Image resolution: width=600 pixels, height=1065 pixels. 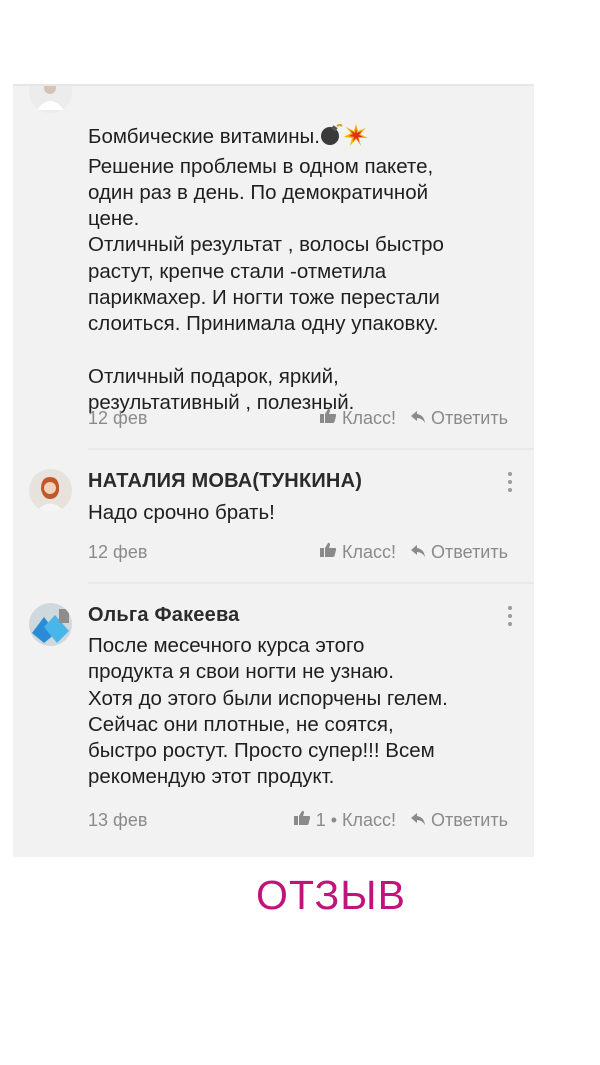 What do you see at coordinates (225, 481) in the screenshot?
I see `comment-author: НАТАЛИЯ МОВА(ТУНКИНА)` at bounding box center [225, 481].